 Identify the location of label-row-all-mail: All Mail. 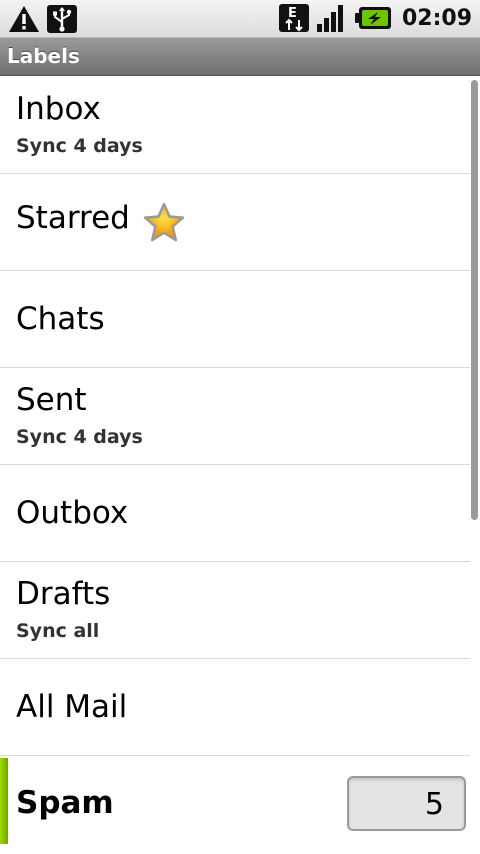
(235, 707).